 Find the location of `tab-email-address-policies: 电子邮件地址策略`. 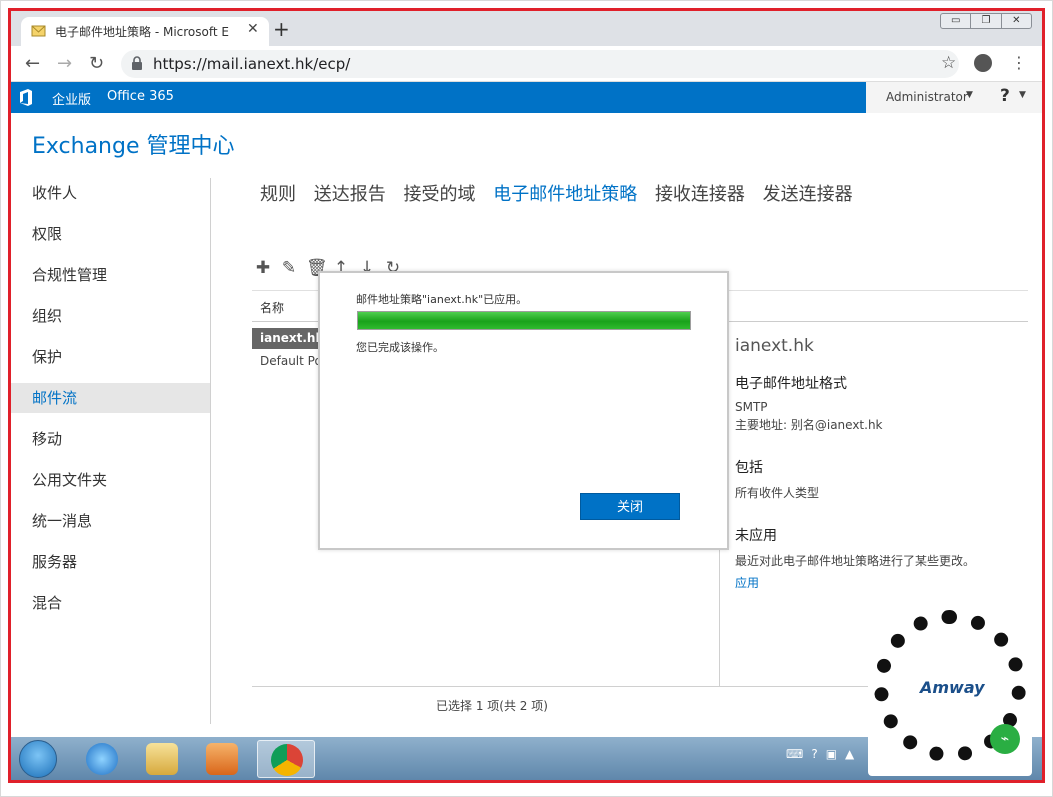

tab-email-address-policies: 电子邮件地址策略 is located at coordinates (565, 193).